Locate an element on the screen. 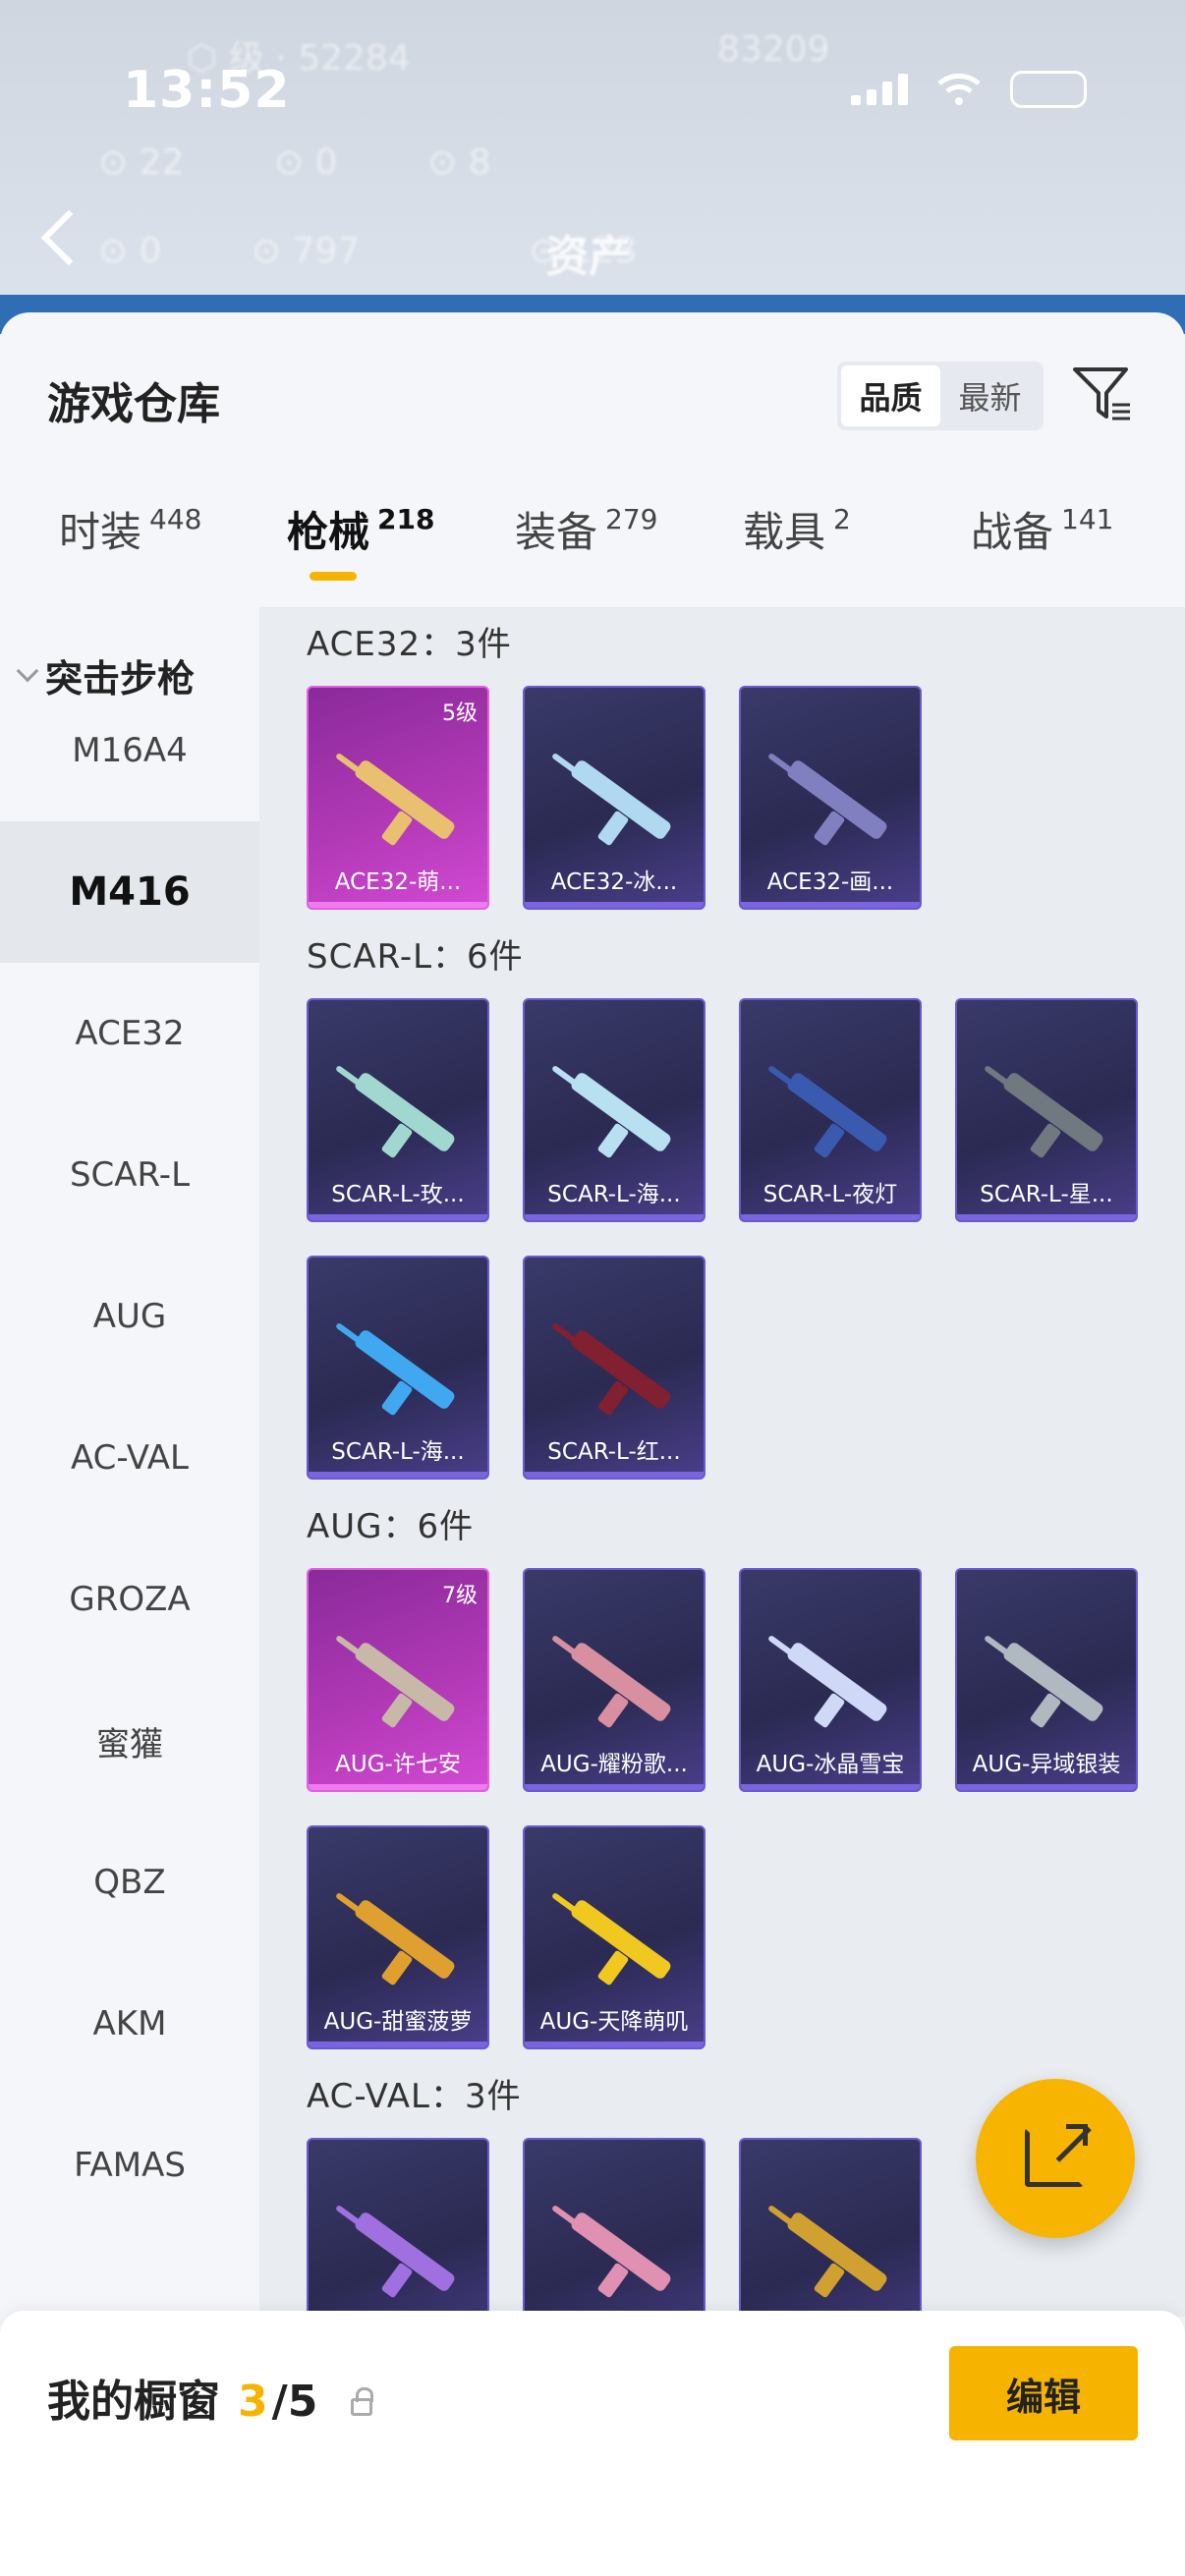  warehouse-title: 游戏仓库 is located at coordinates (134, 404).